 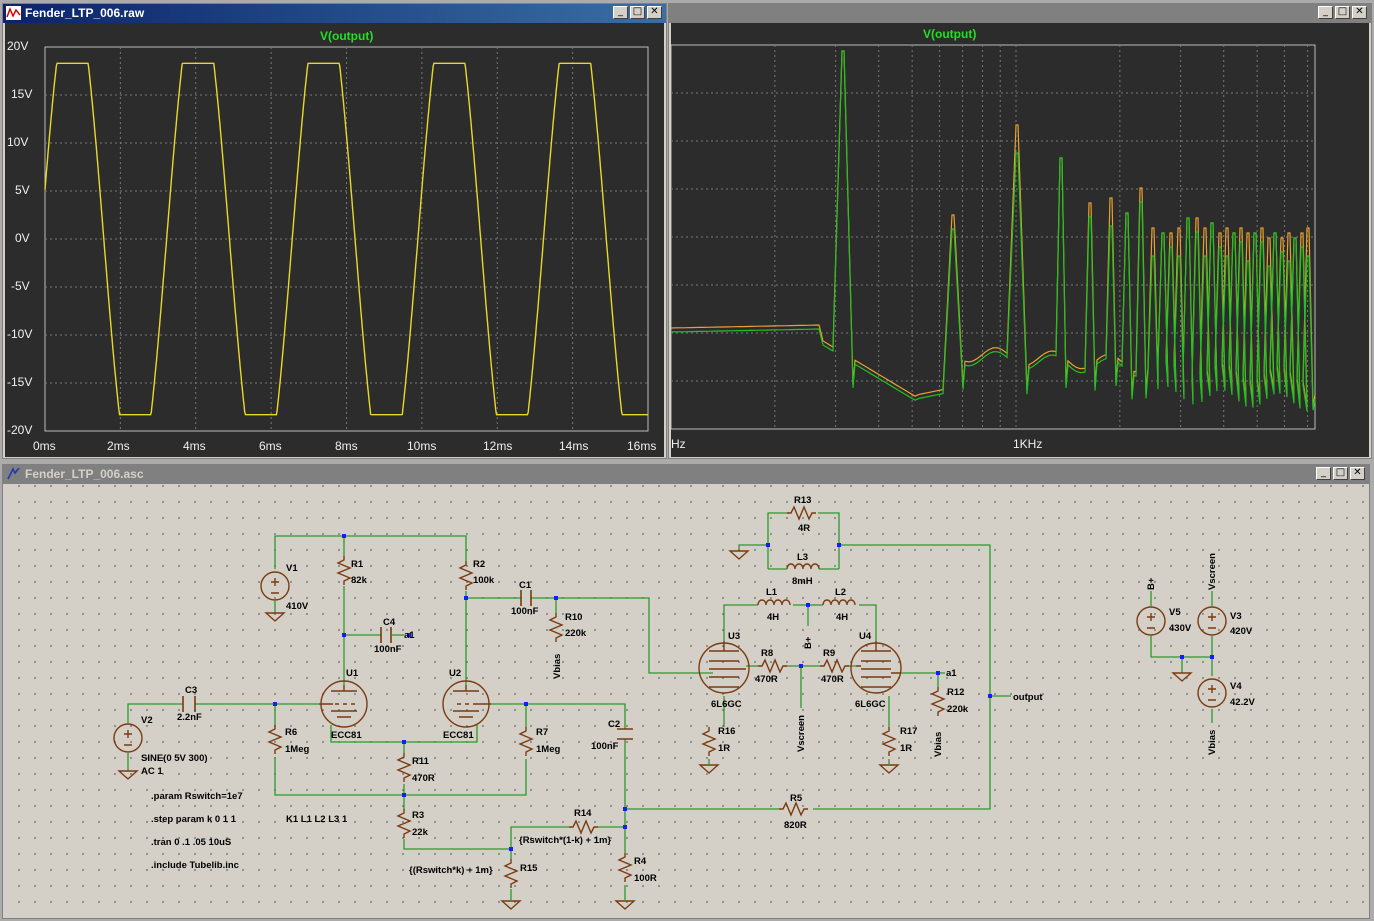 What do you see at coordinates (709, 741) in the screenshot?
I see `resistor-r16` at bounding box center [709, 741].